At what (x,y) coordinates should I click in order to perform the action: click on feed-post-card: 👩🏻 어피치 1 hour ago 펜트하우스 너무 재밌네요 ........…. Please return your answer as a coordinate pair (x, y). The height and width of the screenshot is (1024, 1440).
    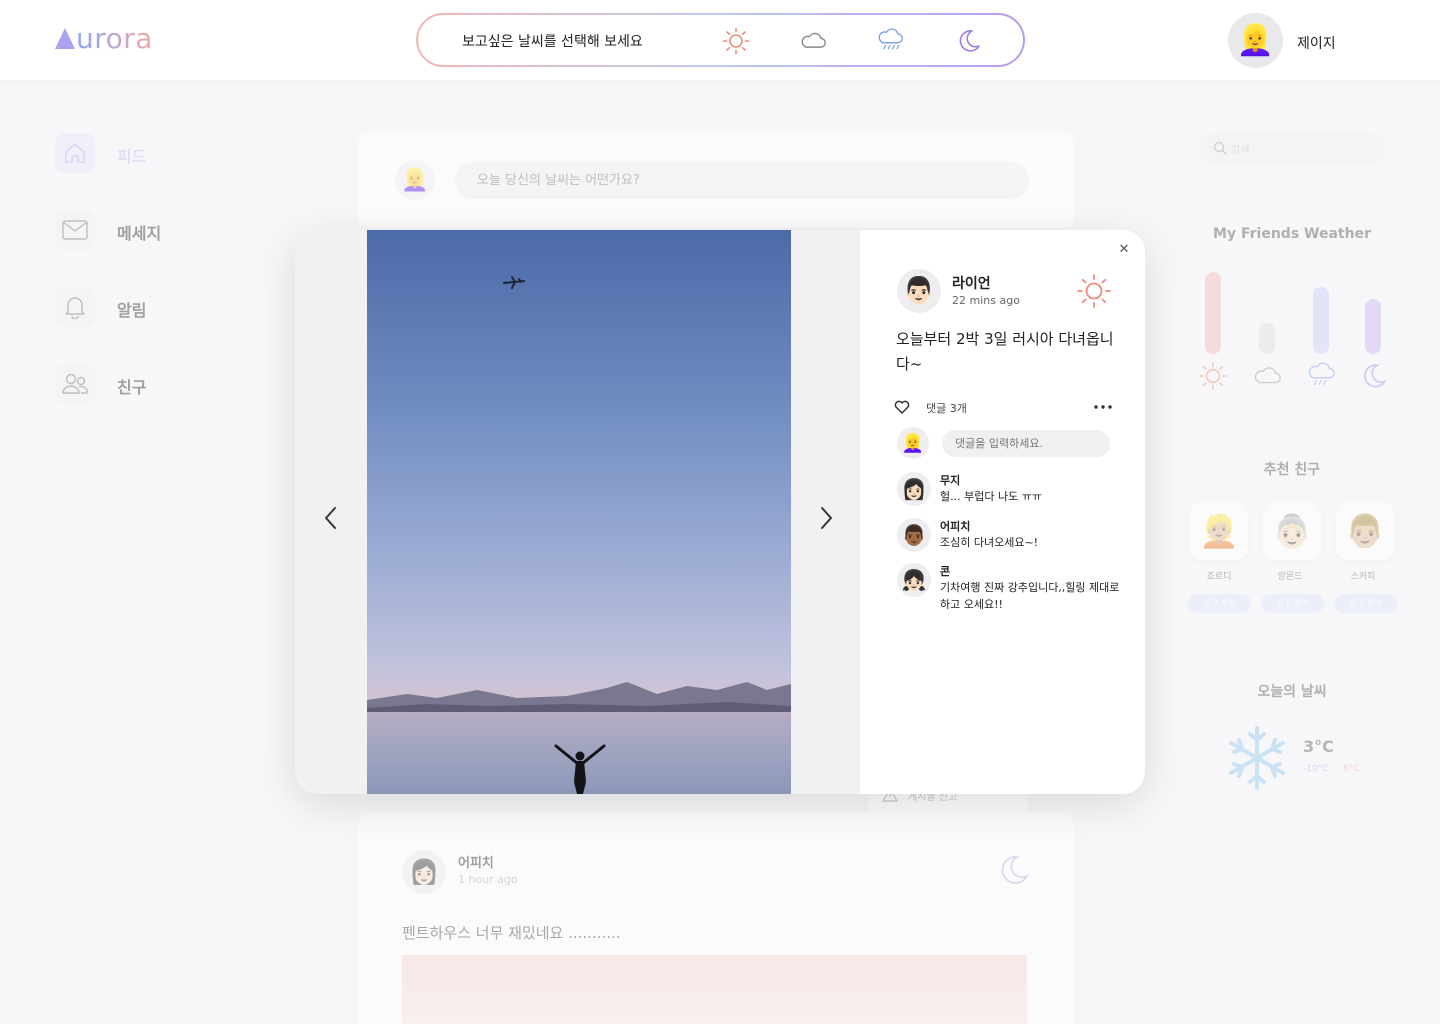
    Looking at the image, I should click on (716, 918).